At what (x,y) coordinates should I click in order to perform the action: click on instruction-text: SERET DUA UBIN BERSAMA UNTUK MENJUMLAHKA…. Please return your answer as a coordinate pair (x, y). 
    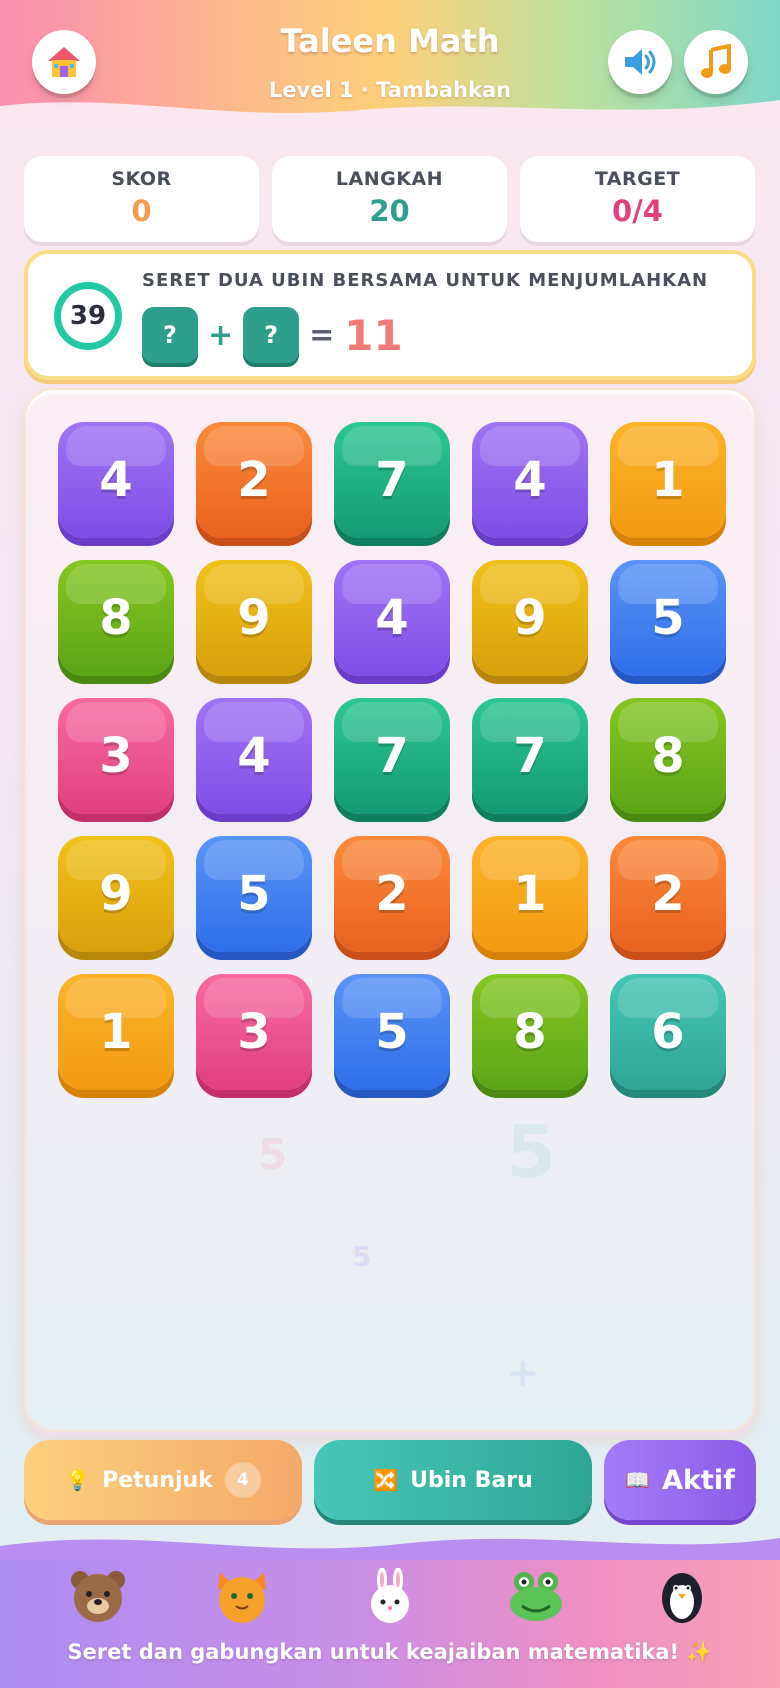
    Looking at the image, I should click on (425, 280).